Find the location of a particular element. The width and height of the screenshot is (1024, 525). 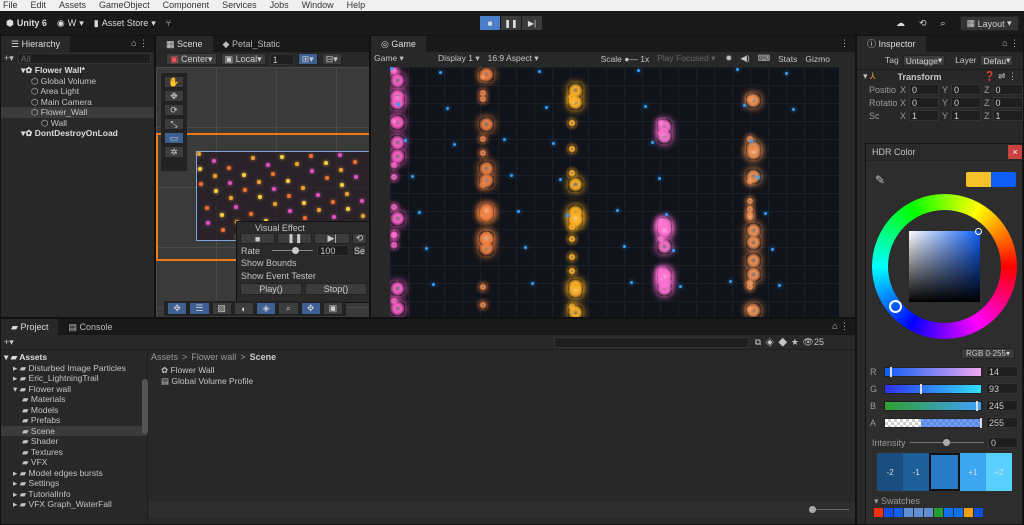

folder-item: ▰ VFX is located at coordinates (74, 462).